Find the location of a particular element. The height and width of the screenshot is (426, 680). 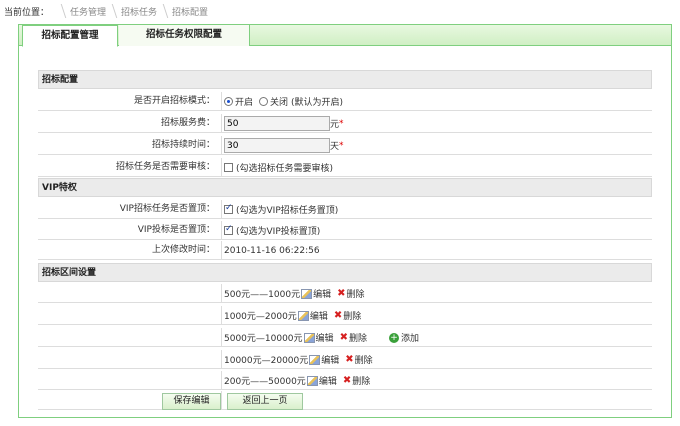

enable-off-label: 关闭 is located at coordinates (279, 103).